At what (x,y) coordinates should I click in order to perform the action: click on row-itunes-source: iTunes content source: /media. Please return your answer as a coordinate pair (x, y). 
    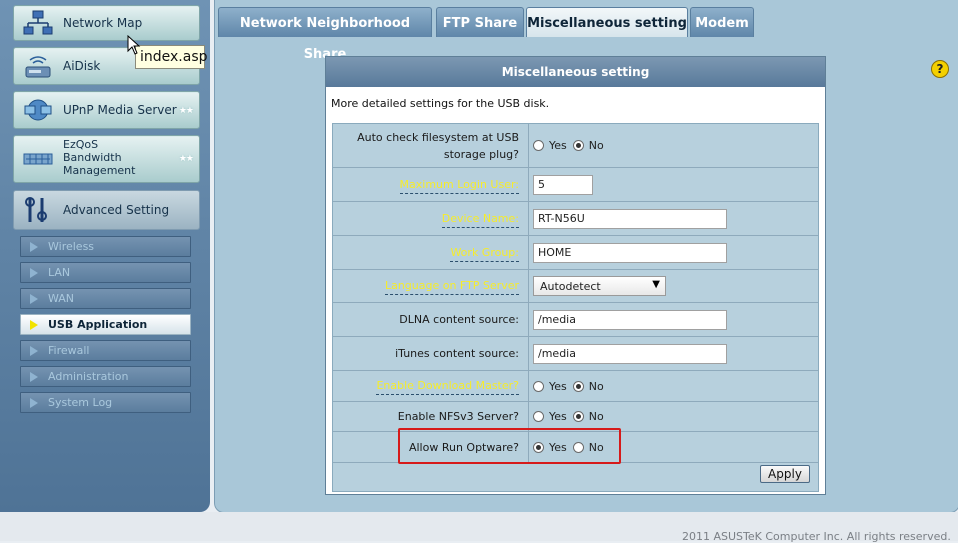
    Looking at the image, I should click on (575, 354).